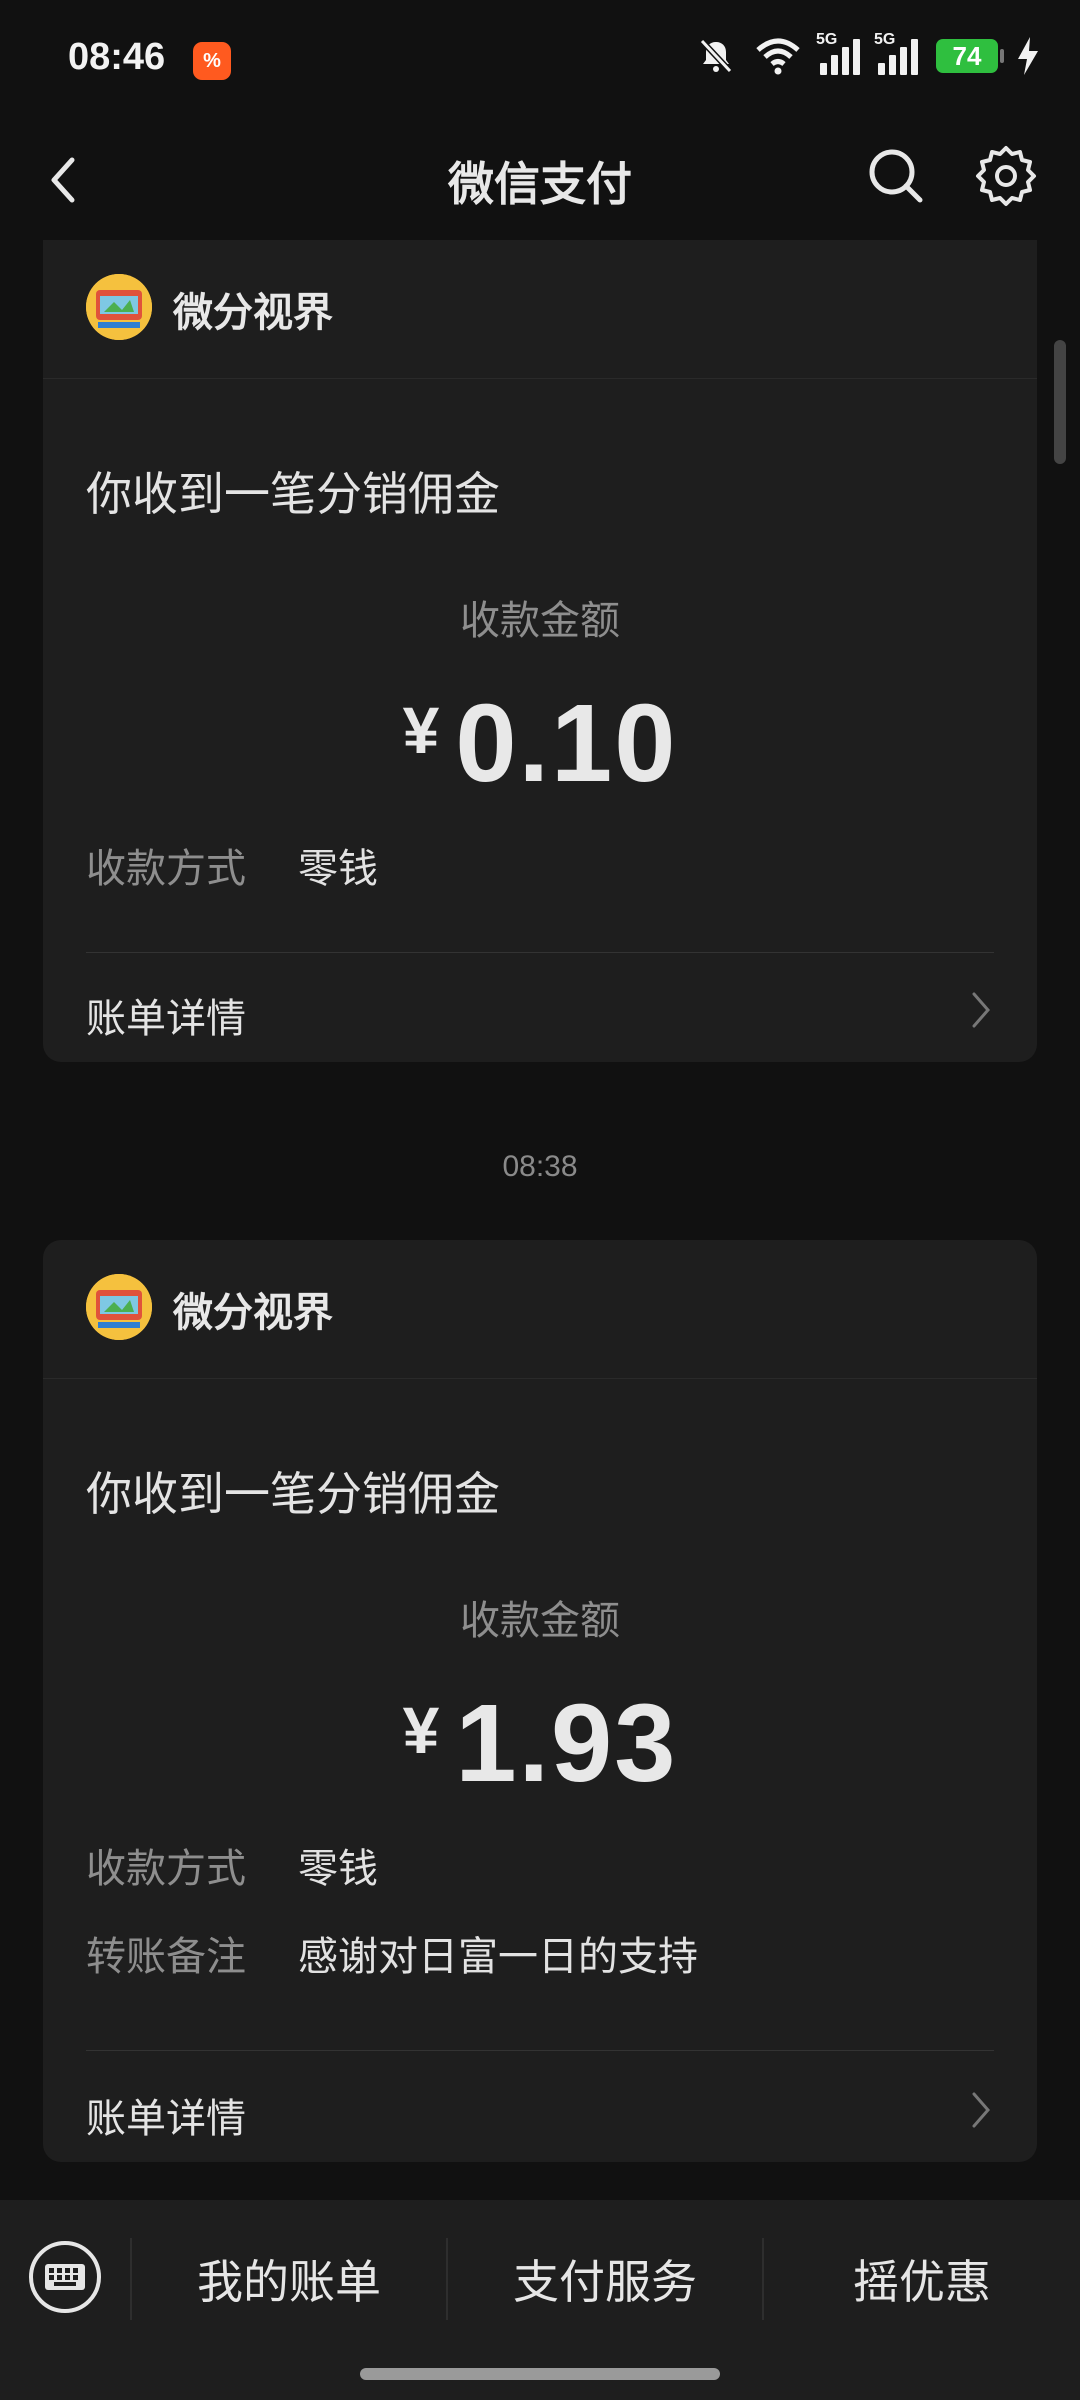 The image size is (1080, 2400). What do you see at coordinates (868, 53) in the screenshot?
I see `status-icons: 5G 5G 74` at bounding box center [868, 53].